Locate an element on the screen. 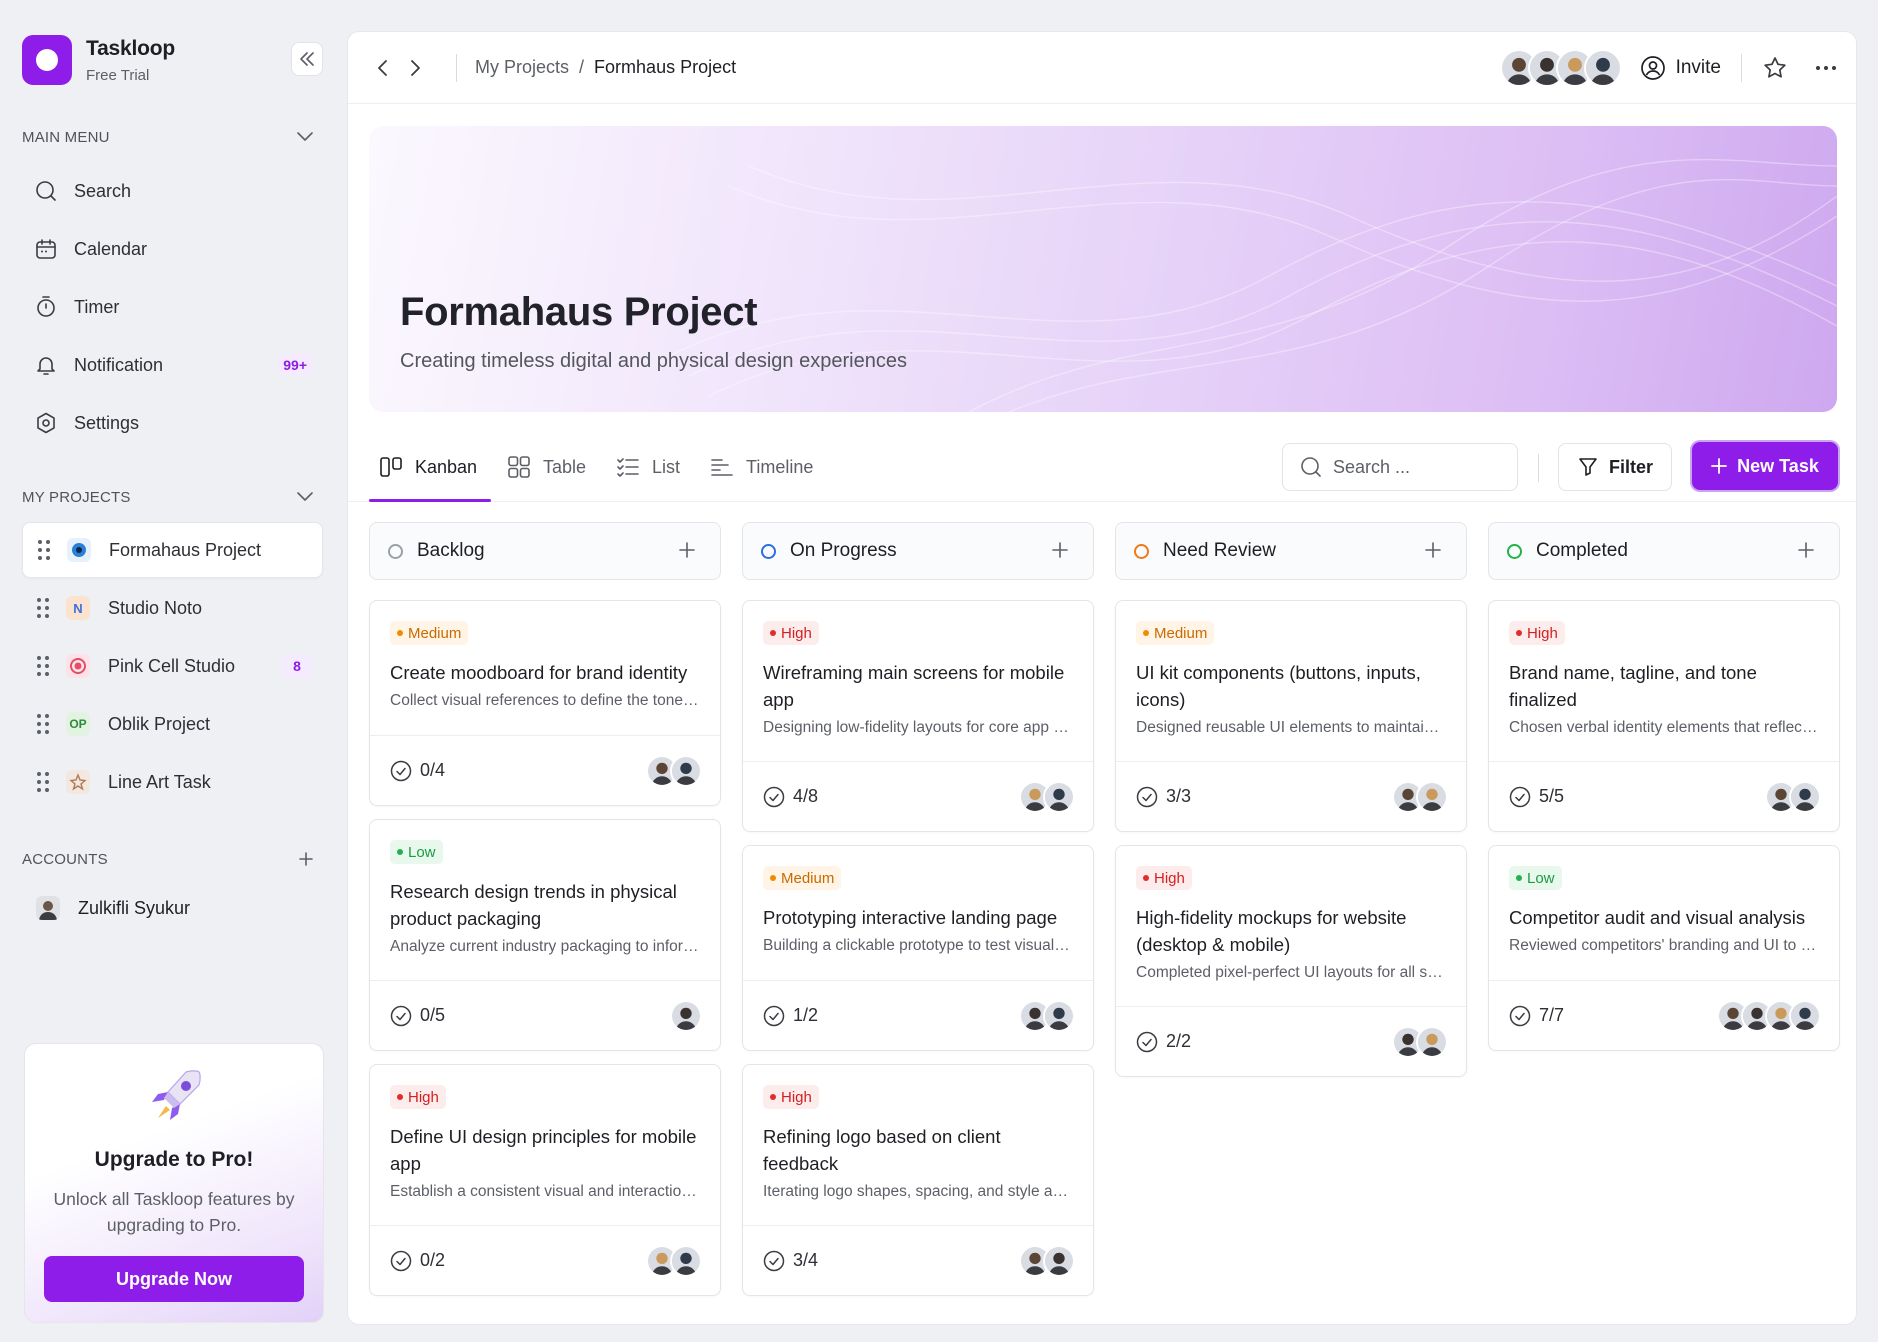 The height and width of the screenshot is (1342, 1878). team-avatars is located at coordinates (1560, 68).